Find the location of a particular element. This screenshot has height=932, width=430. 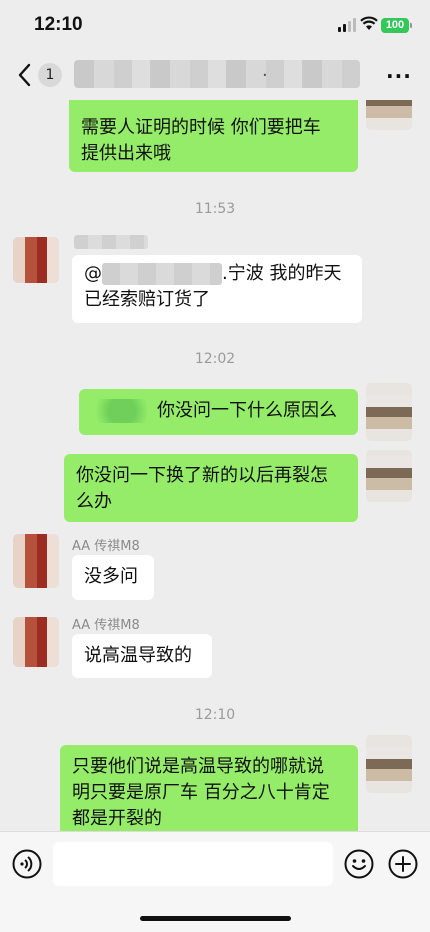

unread-count-badge: 1 is located at coordinates (50, 75).